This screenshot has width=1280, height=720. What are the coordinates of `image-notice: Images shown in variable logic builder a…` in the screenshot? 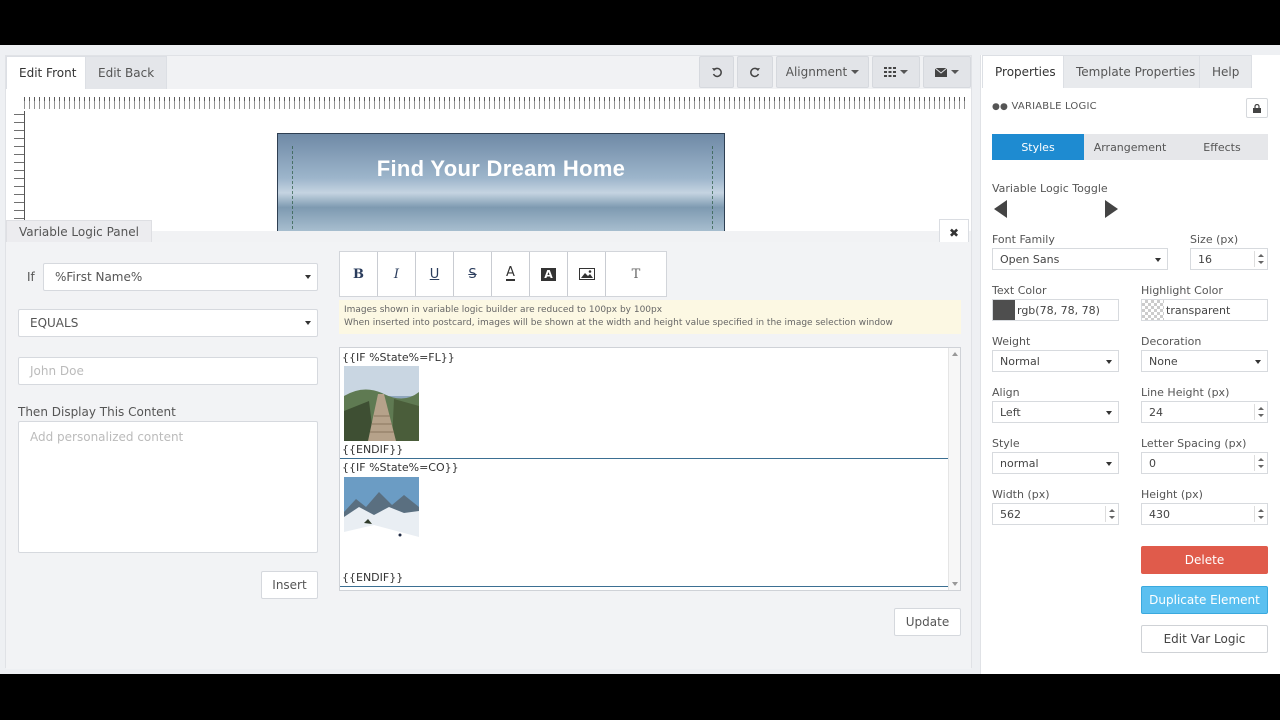 It's located at (650, 317).